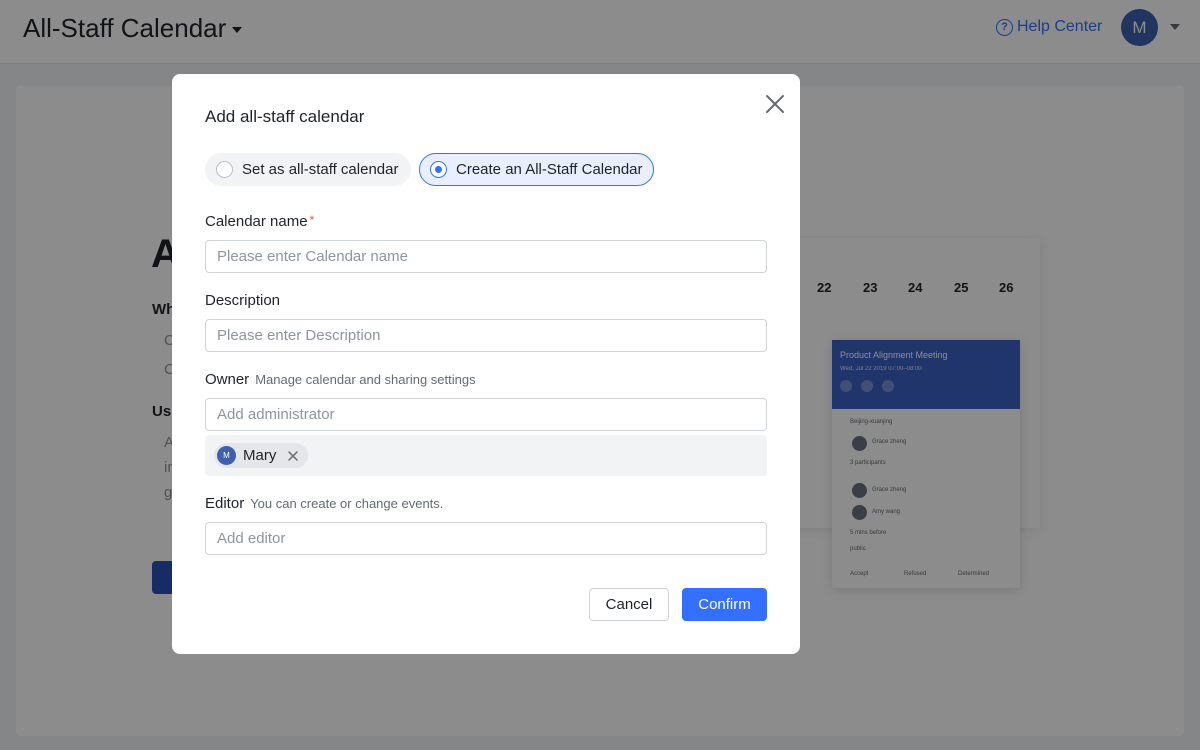 This screenshot has height=750, width=1200. What do you see at coordinates (293, 456) in the screenshot?
I see `remove-x-icon` at bounding box center [293, 456].